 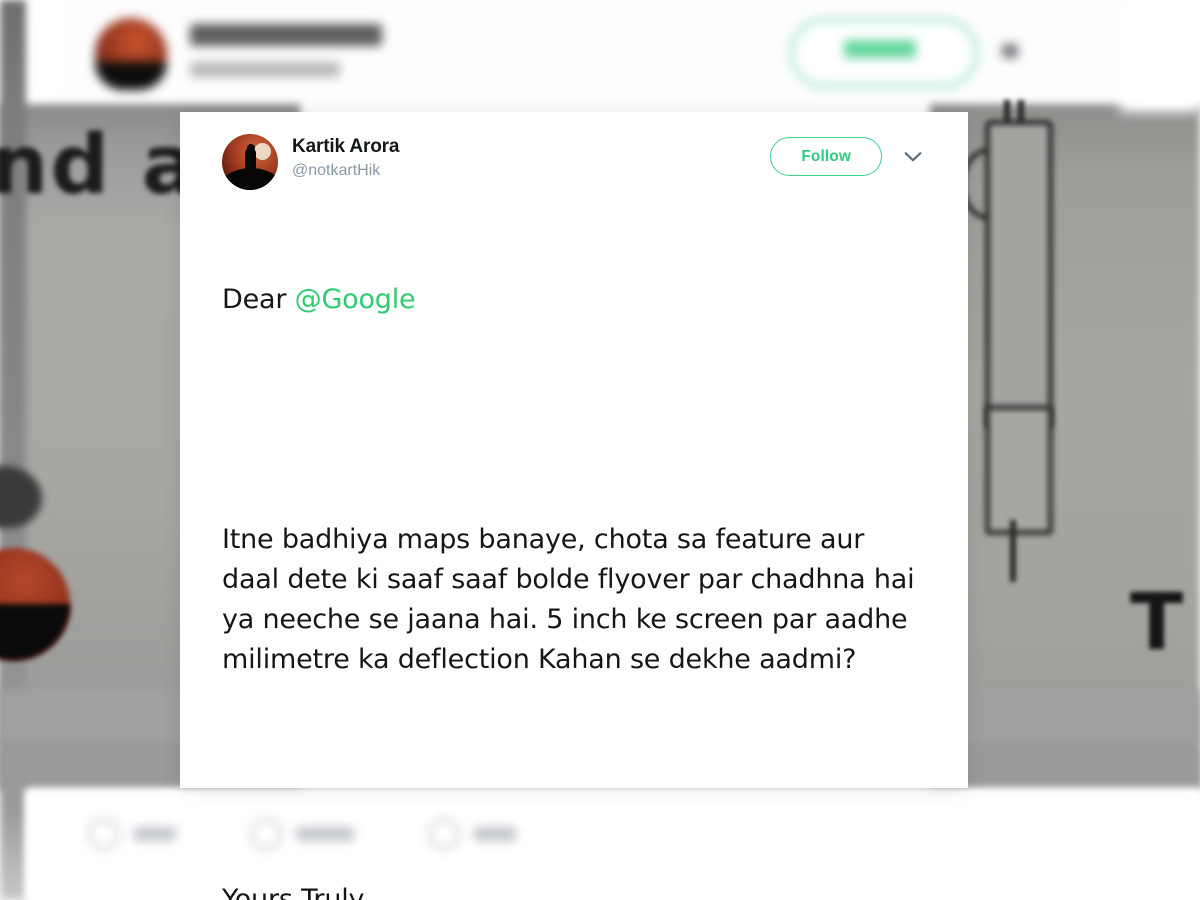 I want to click on chevron-down-icon, so click(x=913, y=157).